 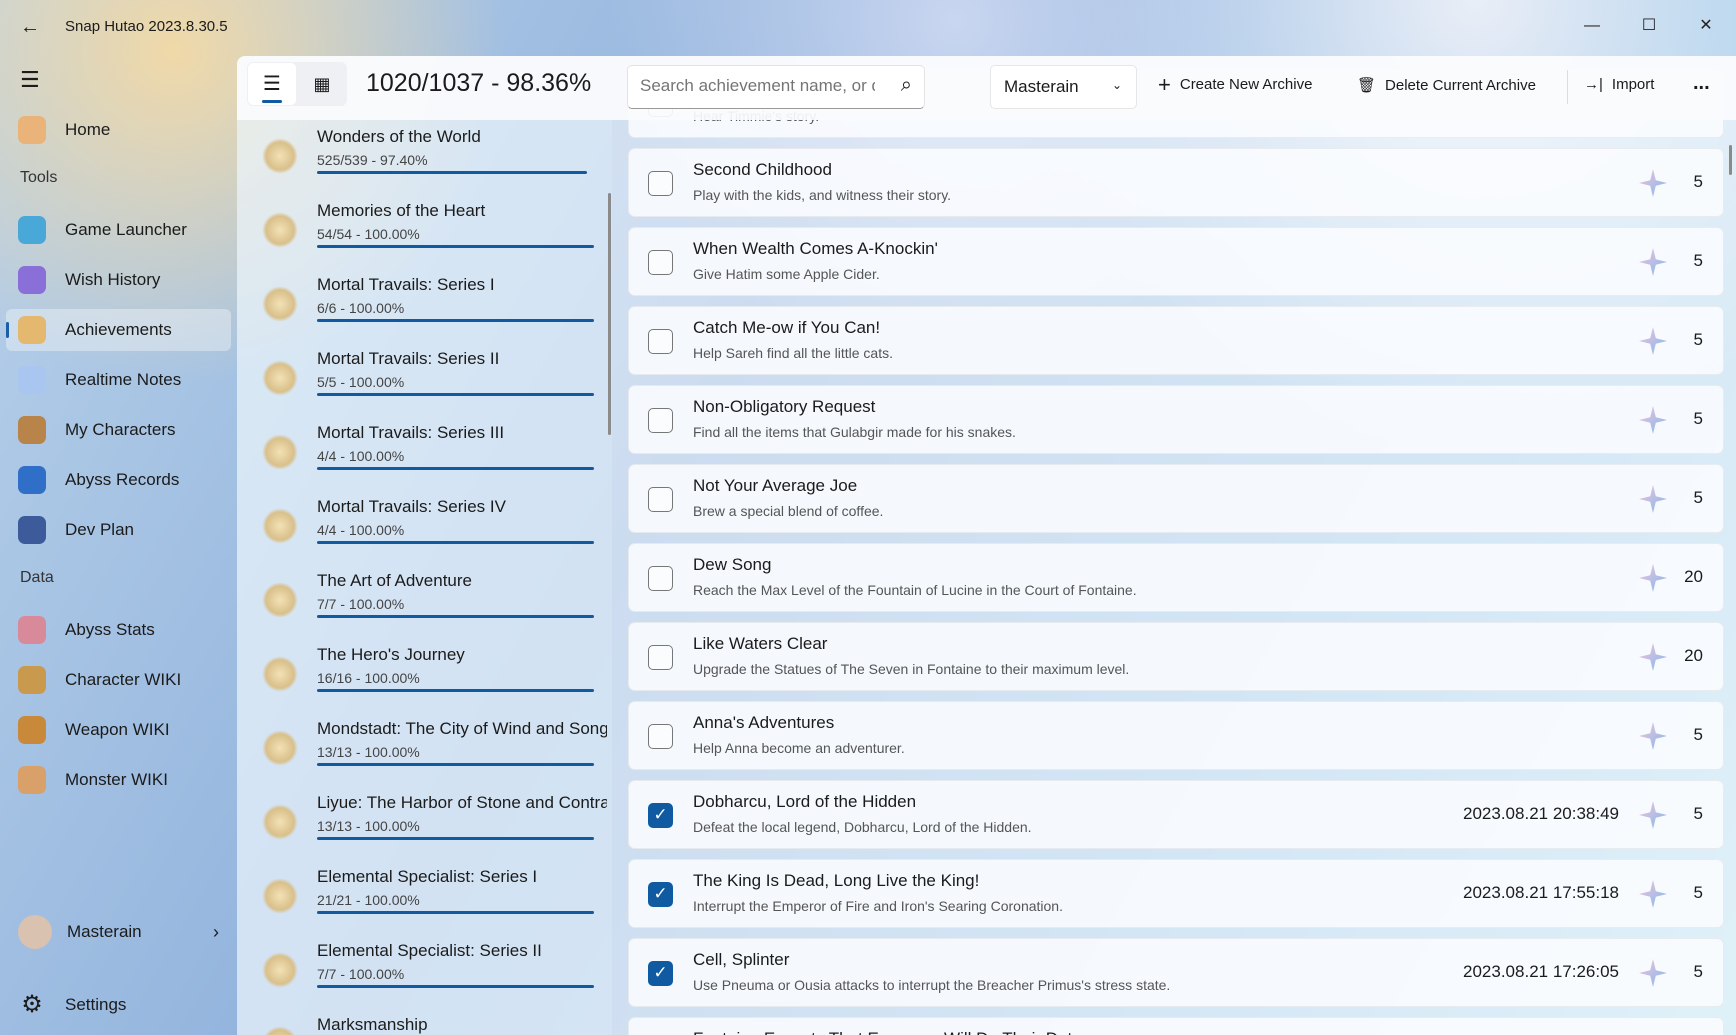 What do you see at coordinates (424, 601) in the screenshot?
I see `category-item: The Art of Adventure 7/7 - 100.00%` at bounding box center [424, 601].